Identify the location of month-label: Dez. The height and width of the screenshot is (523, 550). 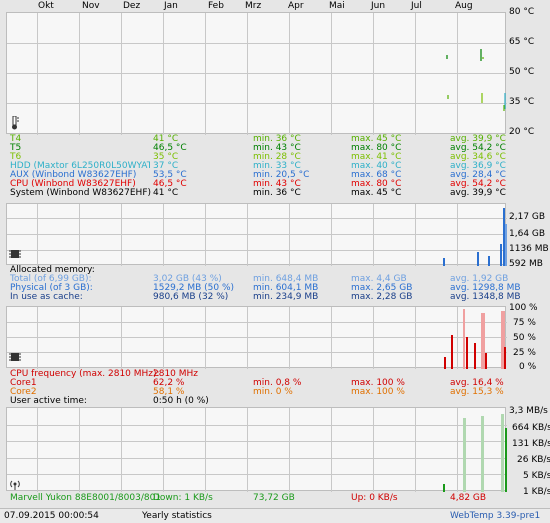
(132, 6).